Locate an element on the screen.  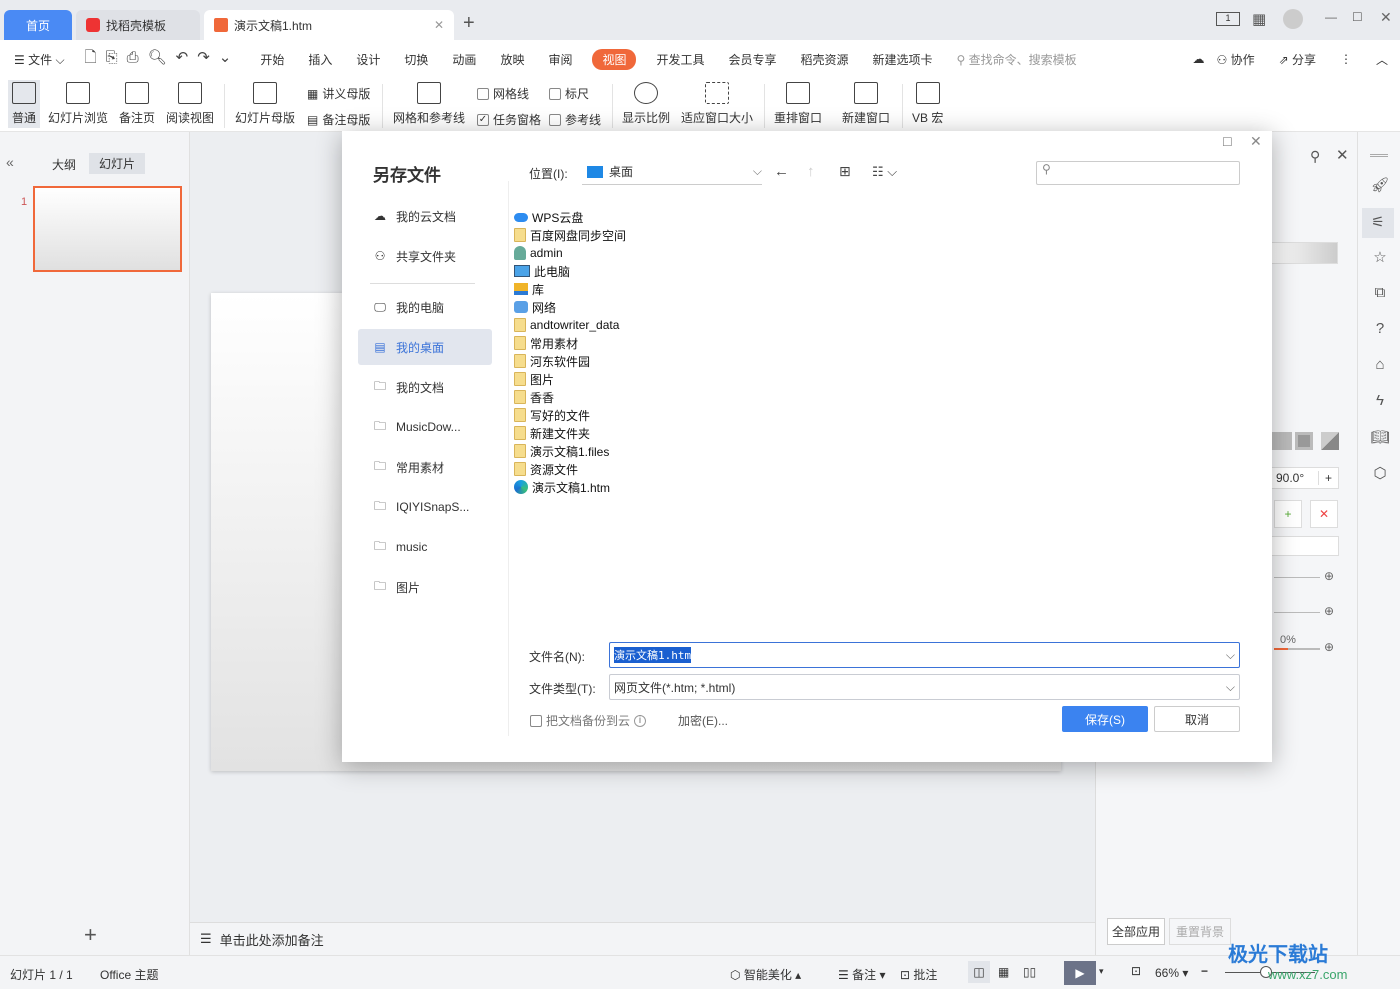
menu-start: 开始 is located at coordinates (272, 59).